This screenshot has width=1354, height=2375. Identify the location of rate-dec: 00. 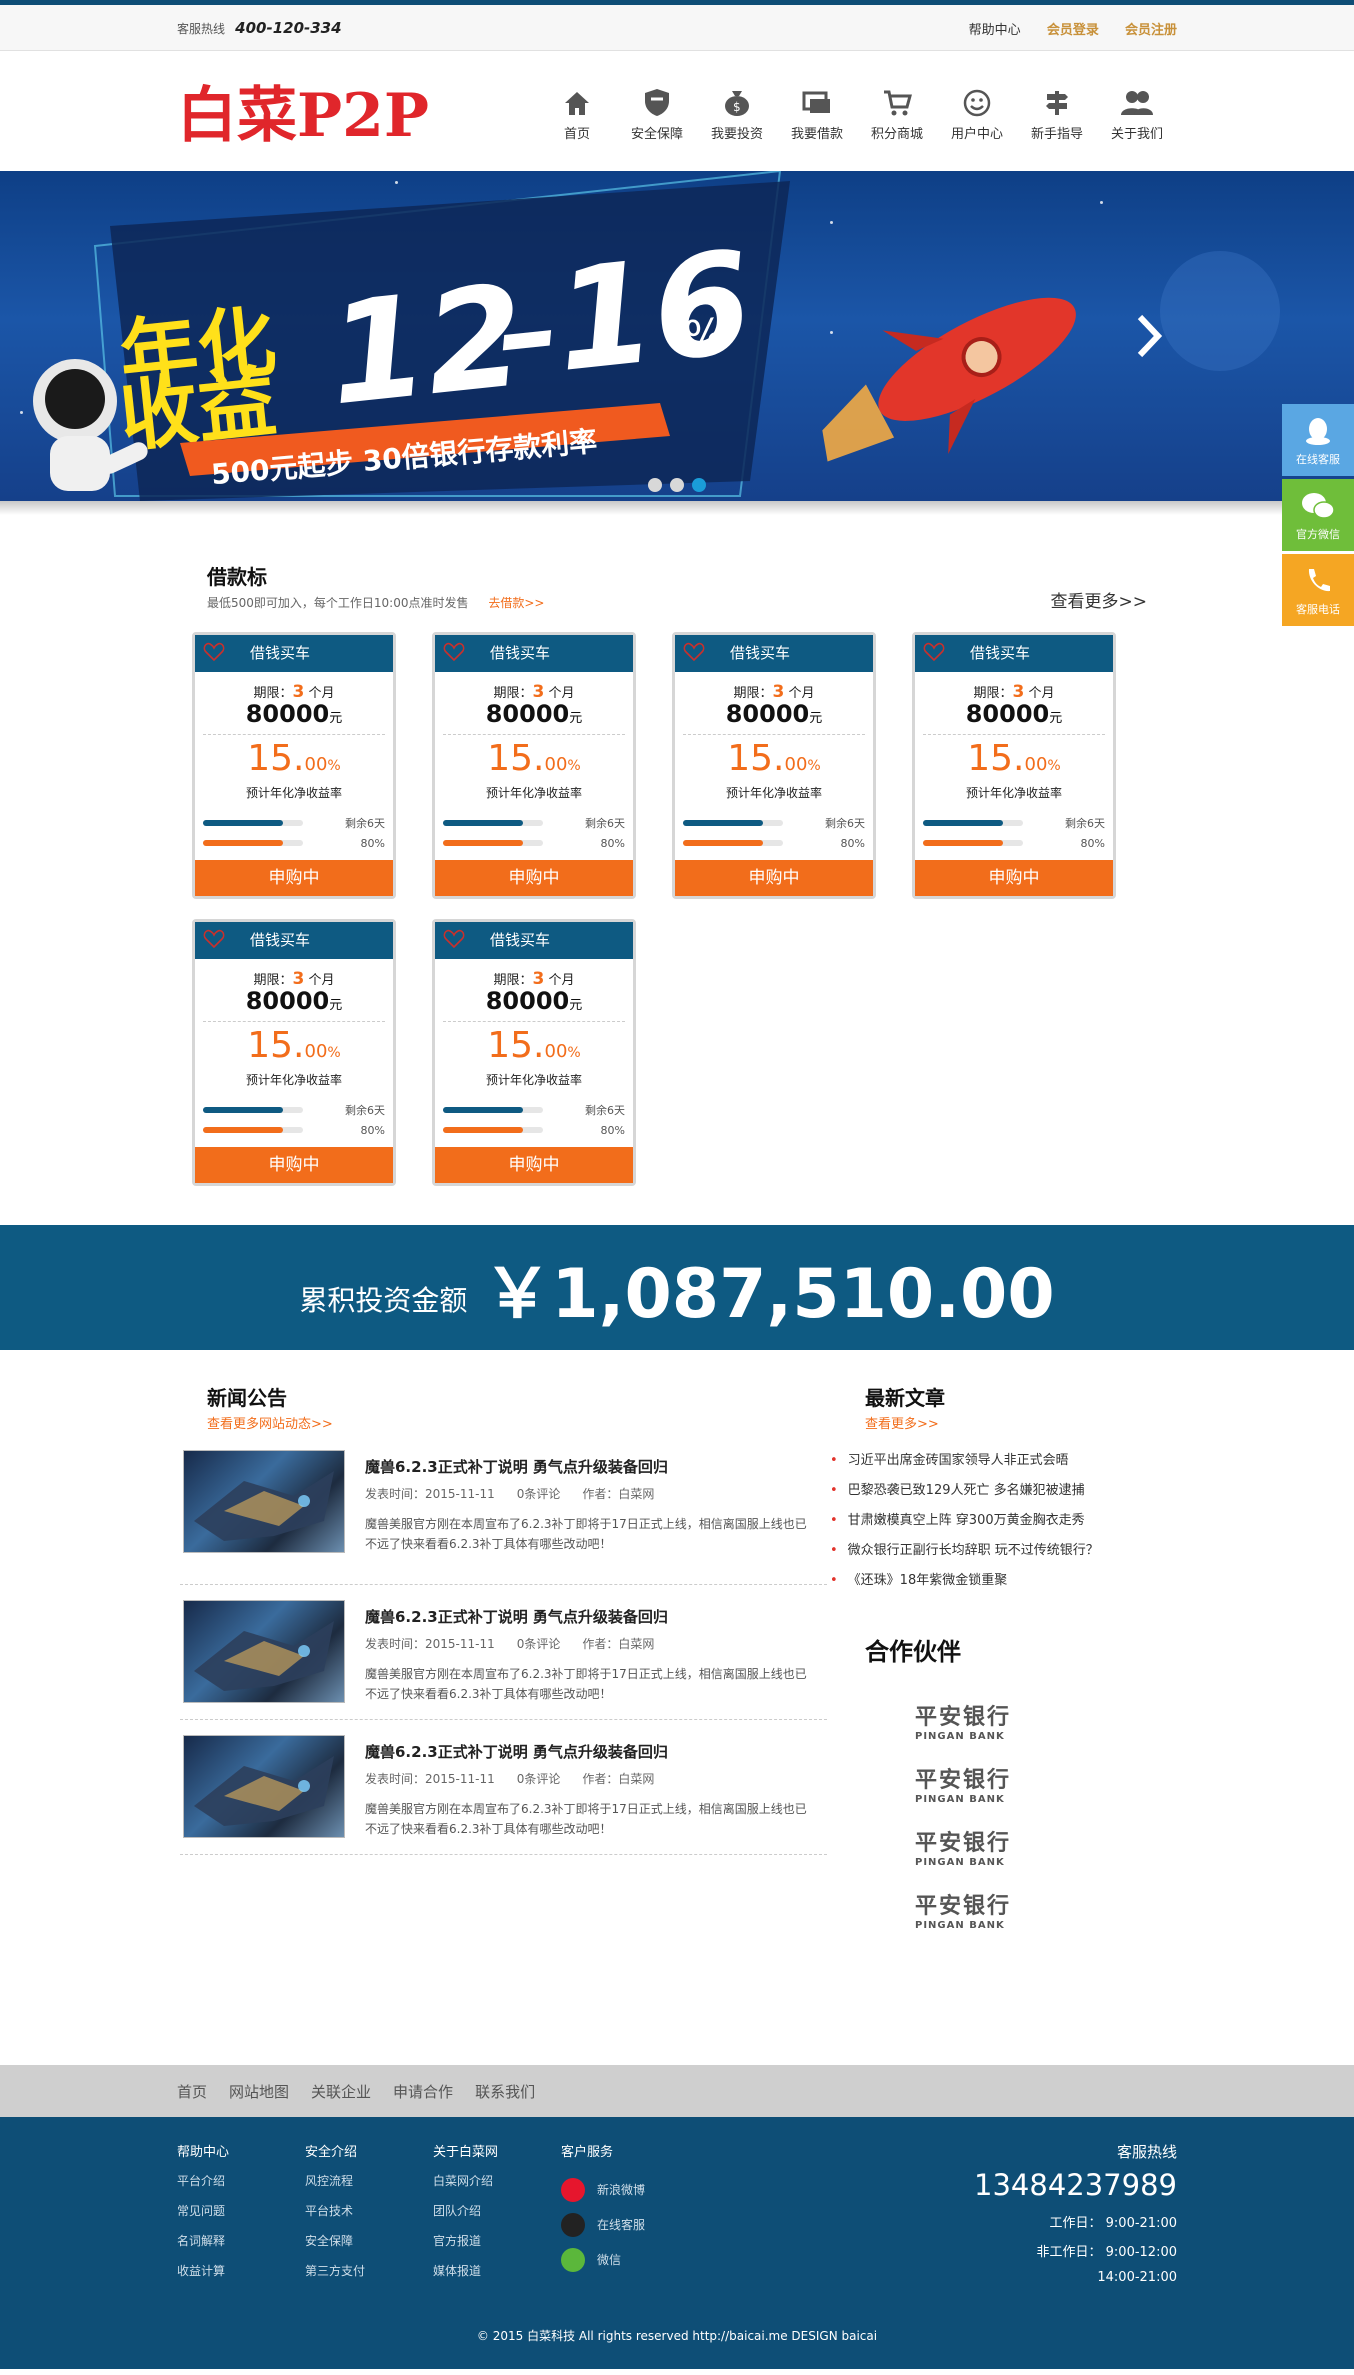
(316, 764).